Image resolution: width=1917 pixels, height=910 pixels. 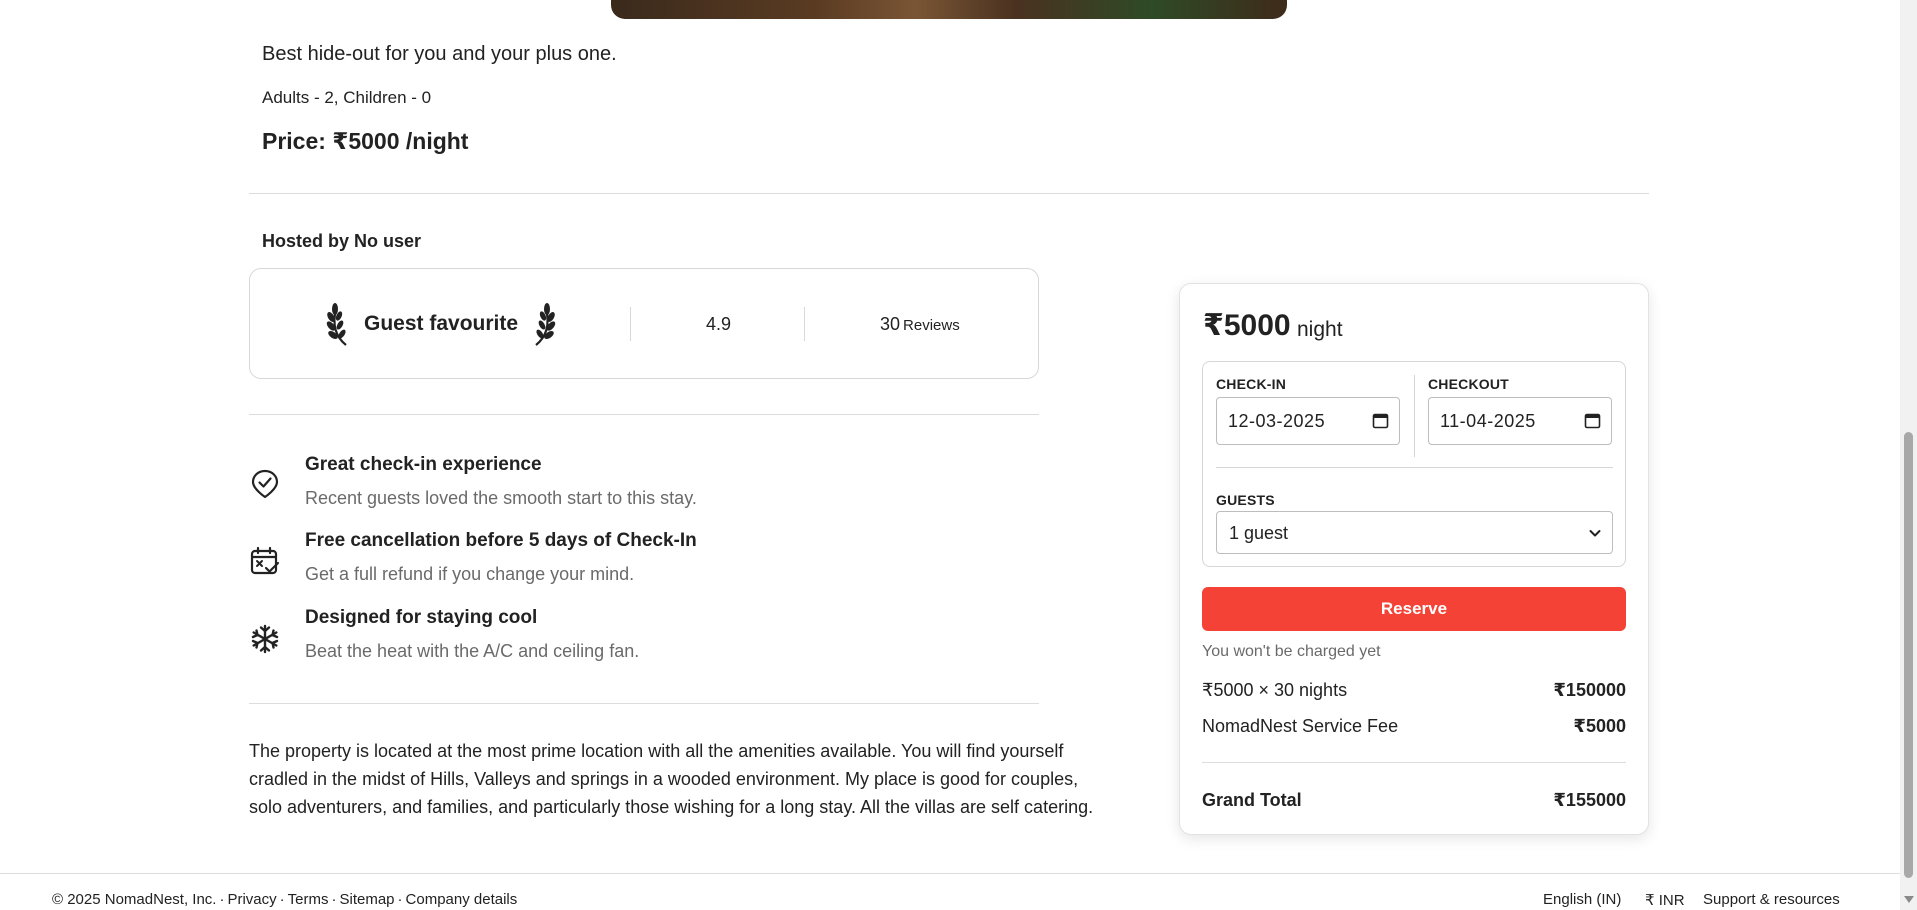 I want to click on guest-favourite-card: Guest favourite 4.9 30 Reviews, so click(x=644, y=323).